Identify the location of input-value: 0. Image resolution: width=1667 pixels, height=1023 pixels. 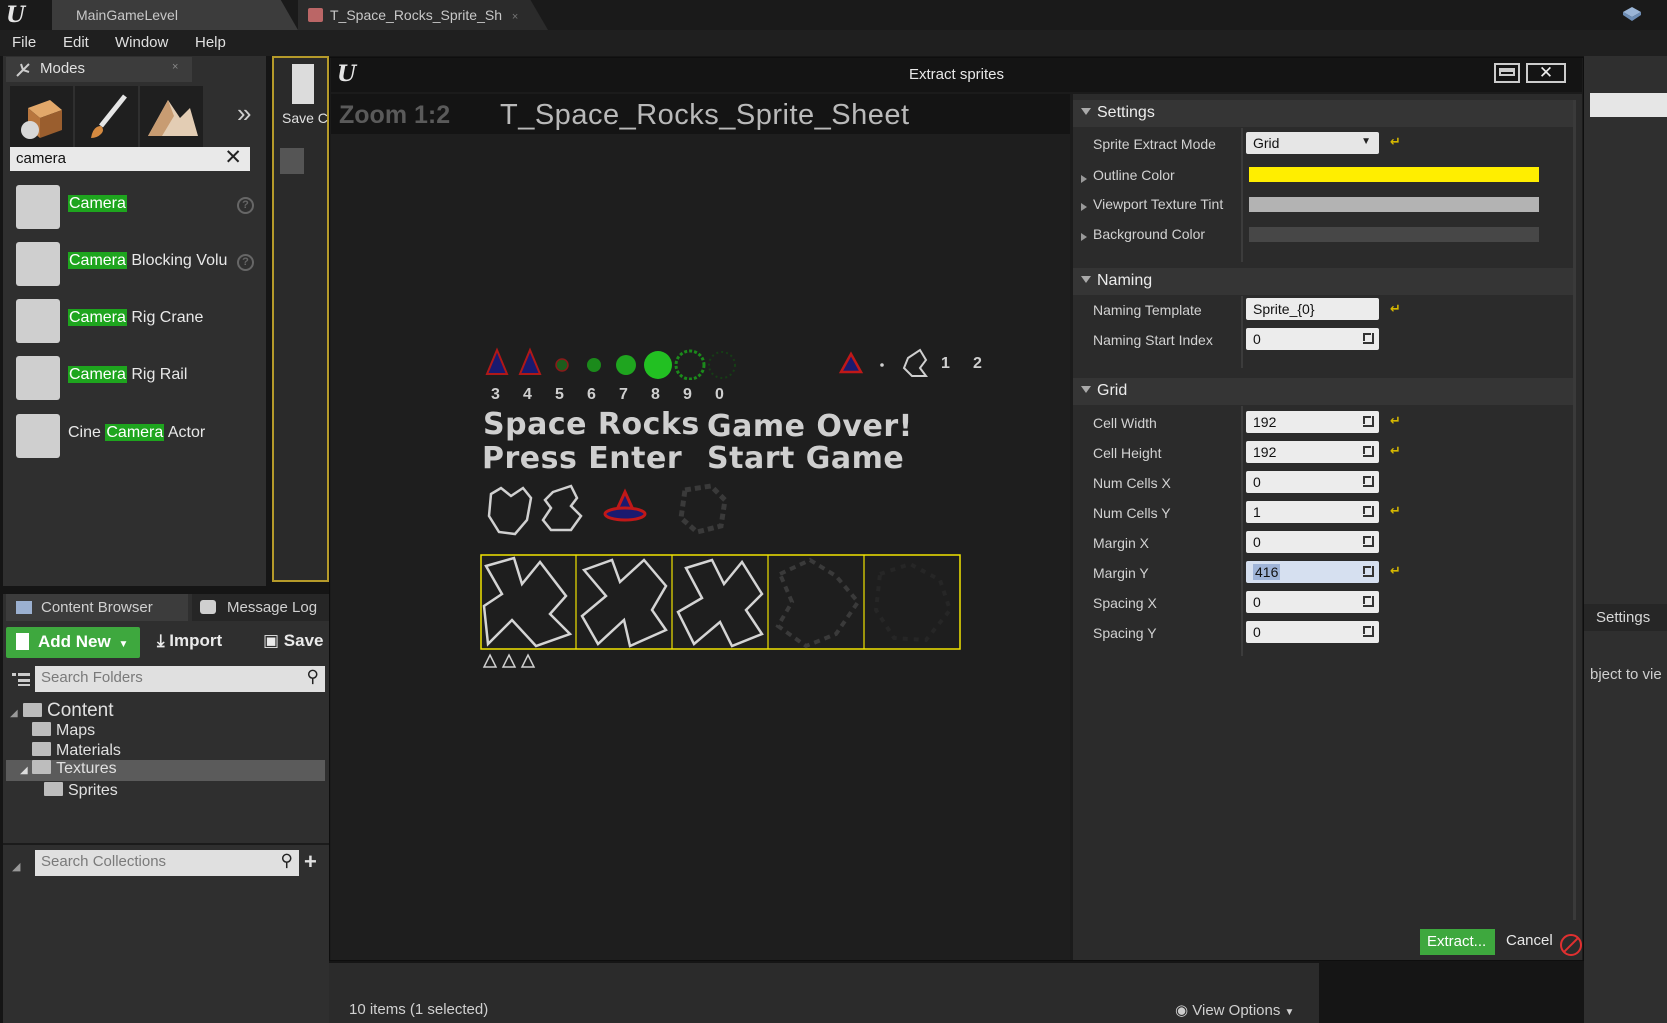
(1257, 542).